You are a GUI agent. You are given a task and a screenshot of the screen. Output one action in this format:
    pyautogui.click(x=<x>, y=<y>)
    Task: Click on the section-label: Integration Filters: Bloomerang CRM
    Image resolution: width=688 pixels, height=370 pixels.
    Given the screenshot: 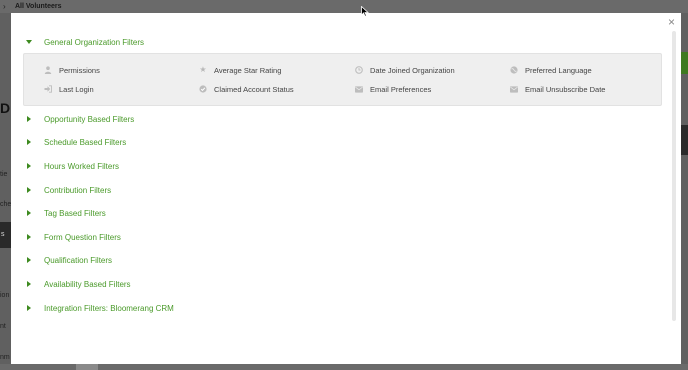 What is the action you would take?
    pyautogui.click(x=109, y=308)
    